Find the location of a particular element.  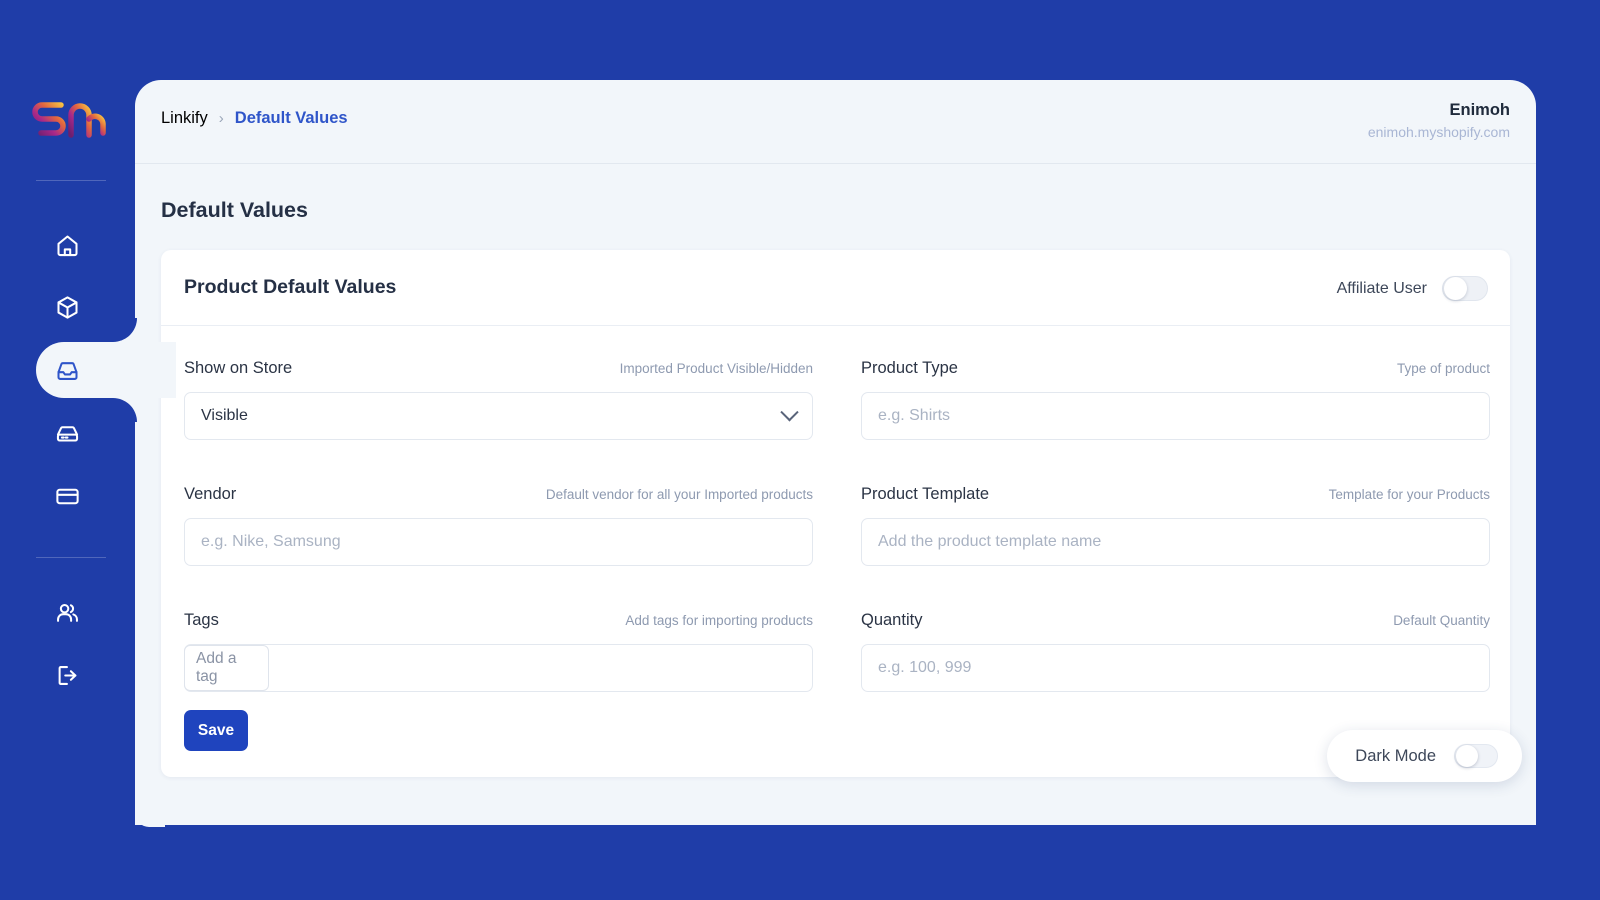

field-hint: Add tags for importing products is located at coordinates (719, 620).